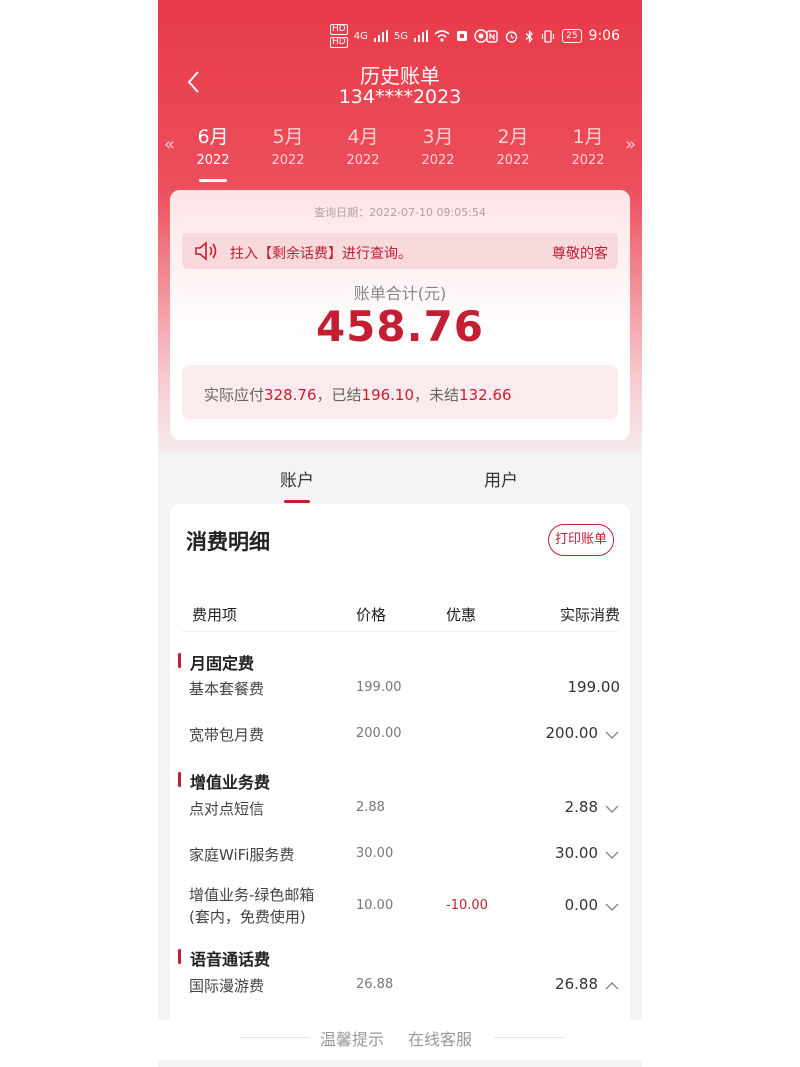 The image size is (800, 1067). I want to click on total-amount: 458.76, so click(400, 326).